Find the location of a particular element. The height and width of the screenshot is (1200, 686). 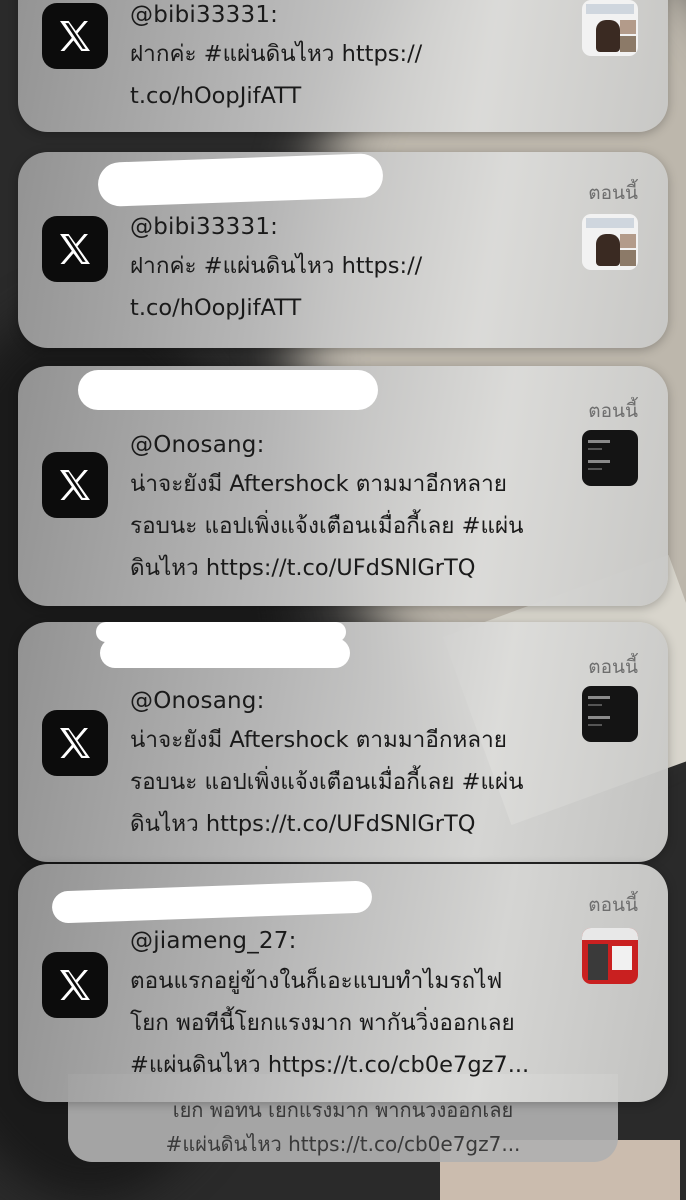

notification-sender: @jiameng_27: is located at coordinates (213, 941).